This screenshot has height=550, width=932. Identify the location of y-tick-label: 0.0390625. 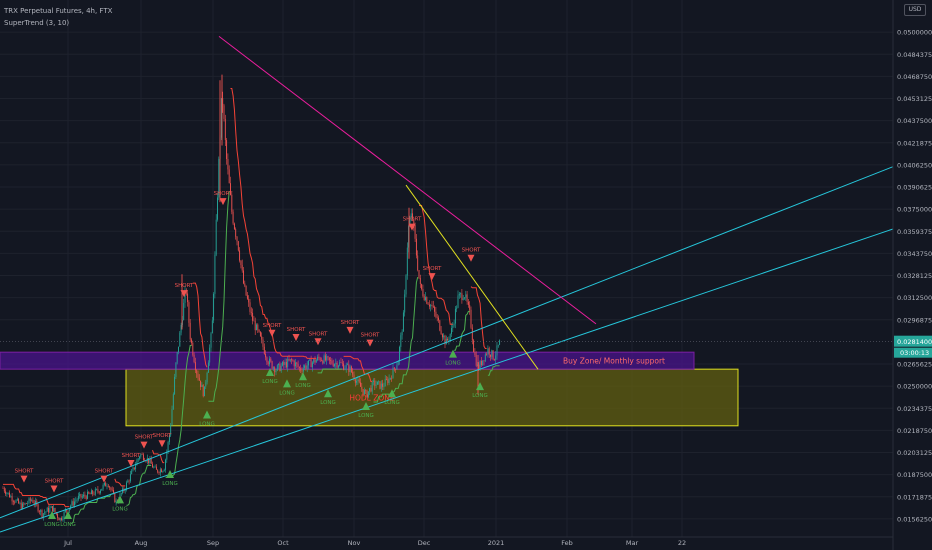
(914, 188).